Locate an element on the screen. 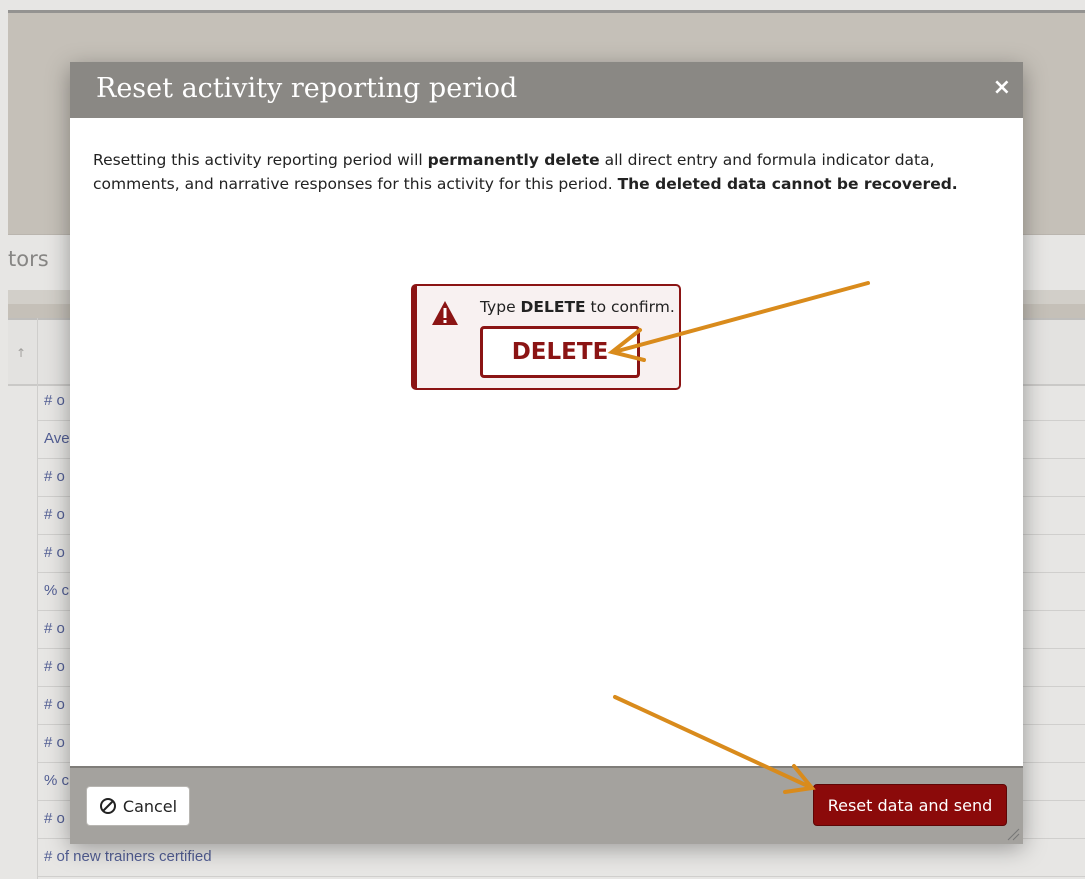 This screenshot has height=879, width=1085. dialog-footer: Cancel Reset data and send is located at coordinates (546, 805).